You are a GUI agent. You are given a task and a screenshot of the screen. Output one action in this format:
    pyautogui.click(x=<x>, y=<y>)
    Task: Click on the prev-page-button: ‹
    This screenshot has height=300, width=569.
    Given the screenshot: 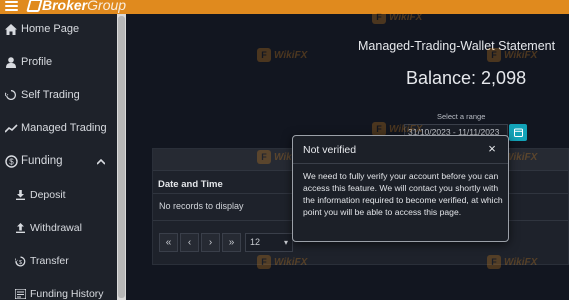 What is the action you would take?
    pyautogui.click(x=189, y=242)
    